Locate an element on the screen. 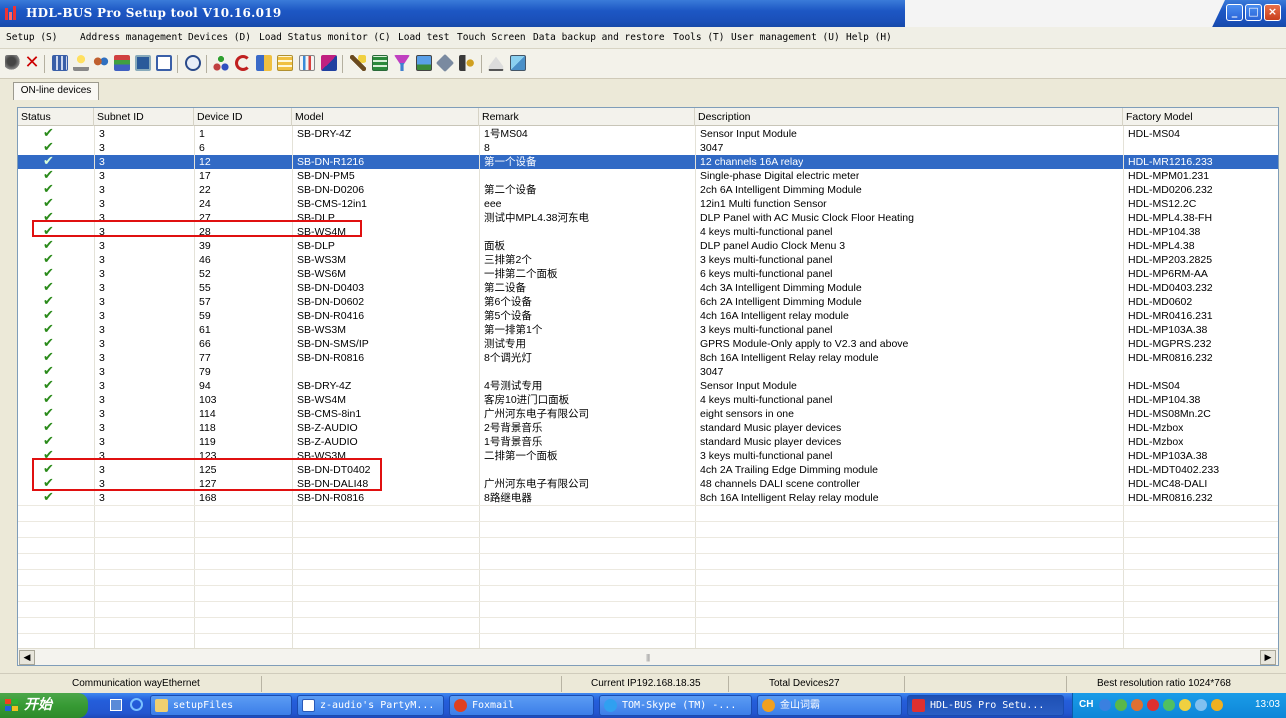 Image resolution: width=1286 pixels, height=718 pixels. tray-update-icon is located at coordinates (1169, 705).